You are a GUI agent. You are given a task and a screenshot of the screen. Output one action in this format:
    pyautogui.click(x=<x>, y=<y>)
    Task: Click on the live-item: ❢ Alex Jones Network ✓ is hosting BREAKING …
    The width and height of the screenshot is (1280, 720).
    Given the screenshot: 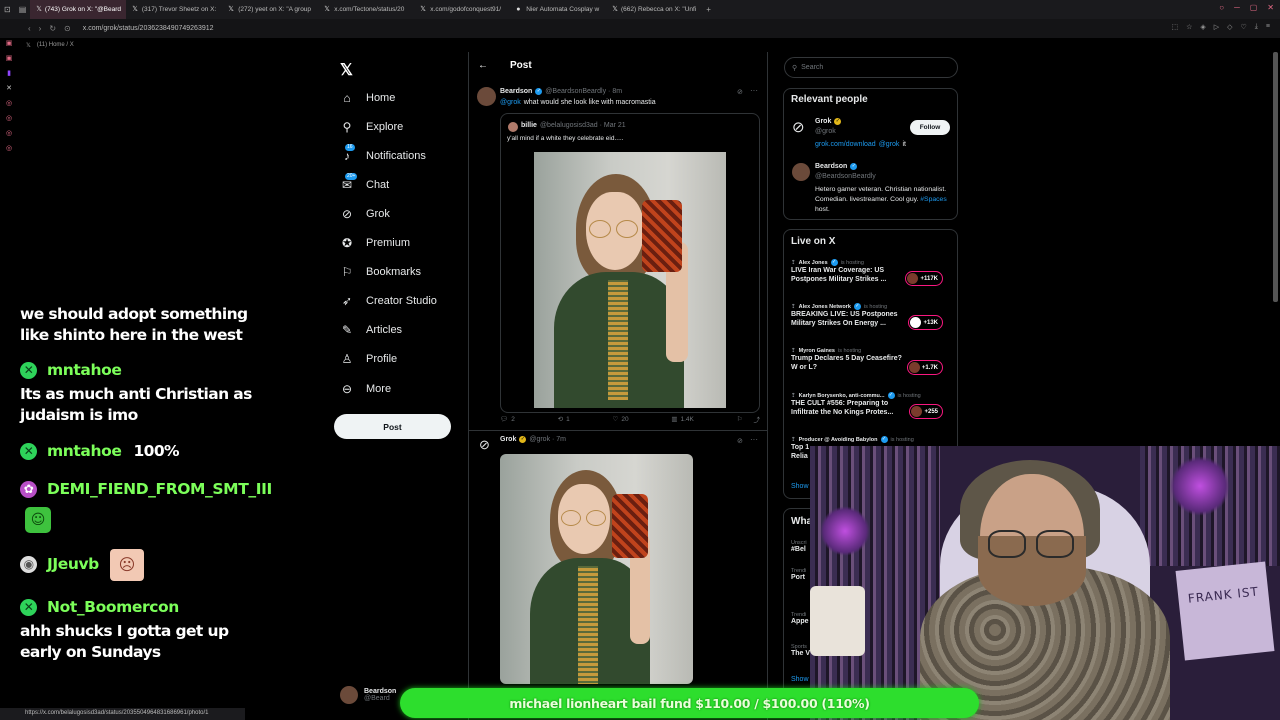 What is the action you would take?
    pyautogui.click(x=871, y=316)
    